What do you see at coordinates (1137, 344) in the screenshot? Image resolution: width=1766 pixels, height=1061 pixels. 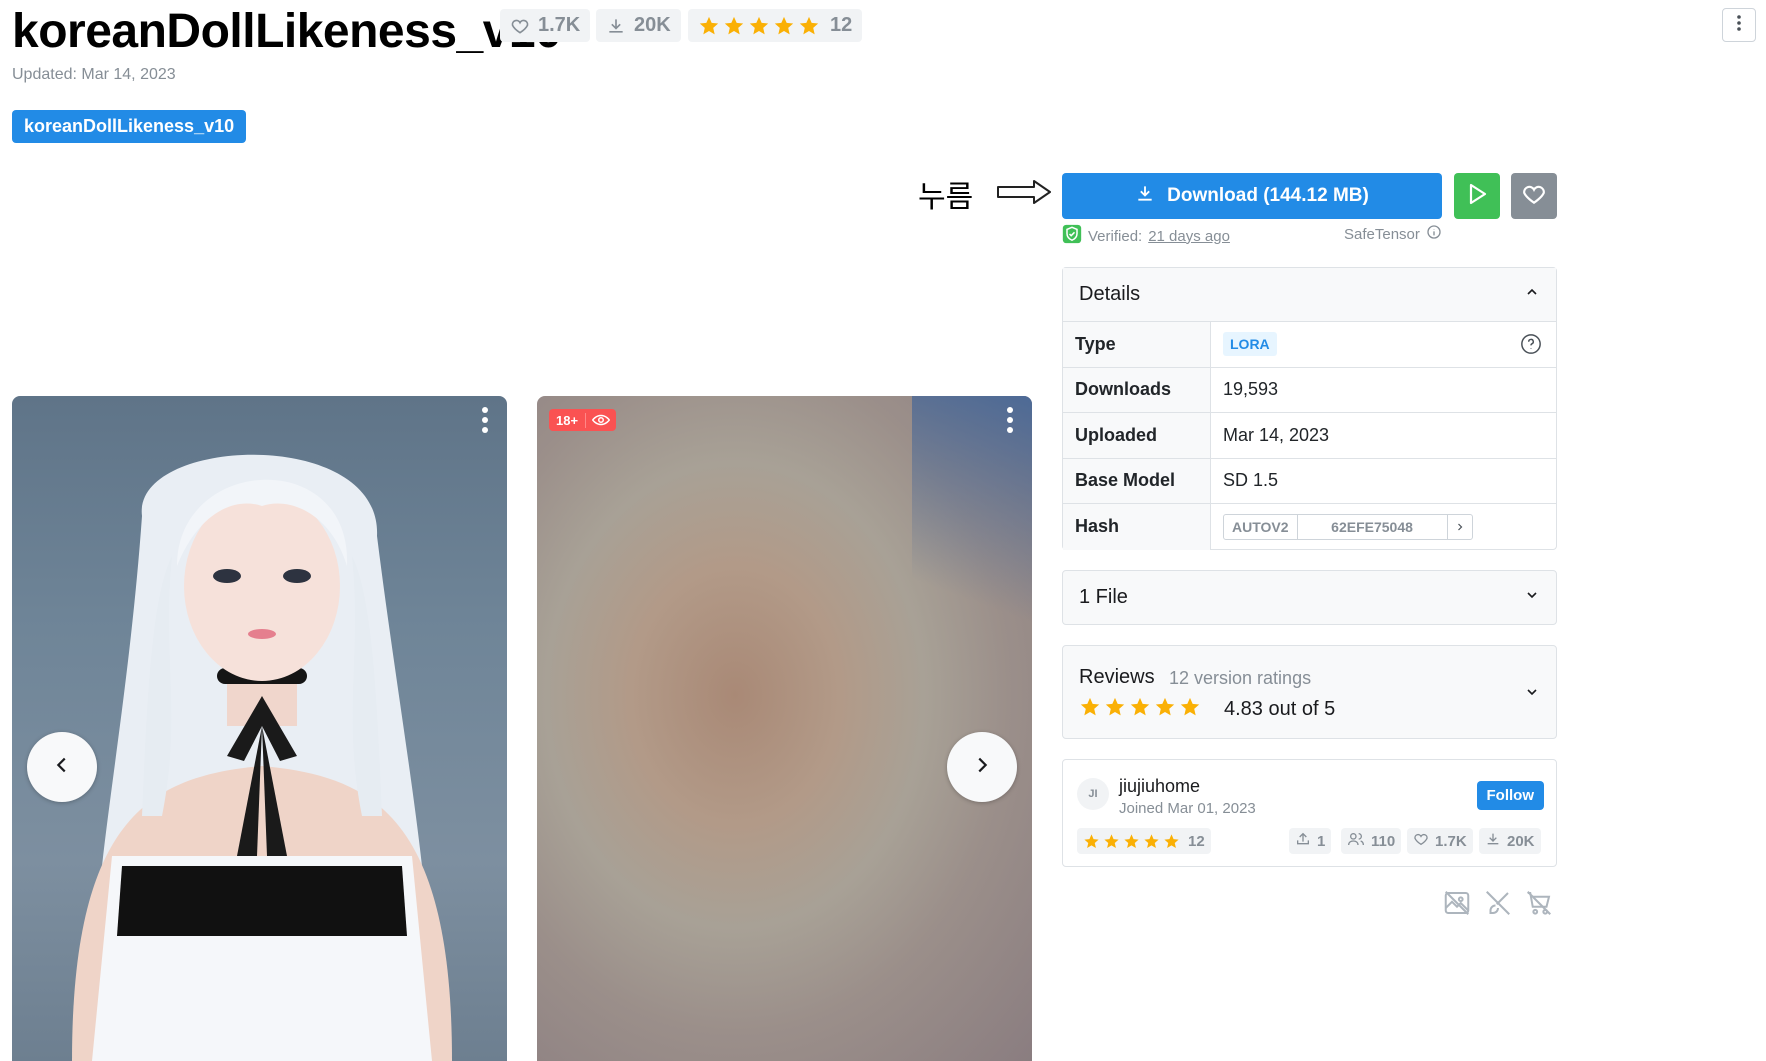 I see `details-label: Type` at bounding box center [1137, 344].